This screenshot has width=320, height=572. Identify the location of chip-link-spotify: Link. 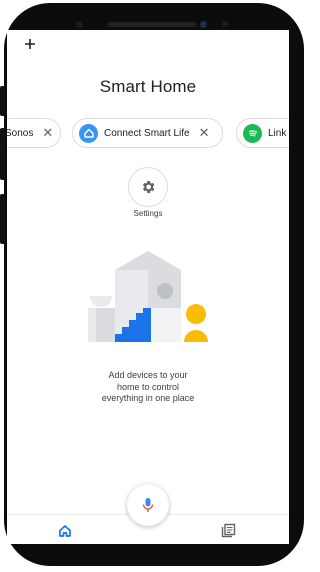
(262, 133).